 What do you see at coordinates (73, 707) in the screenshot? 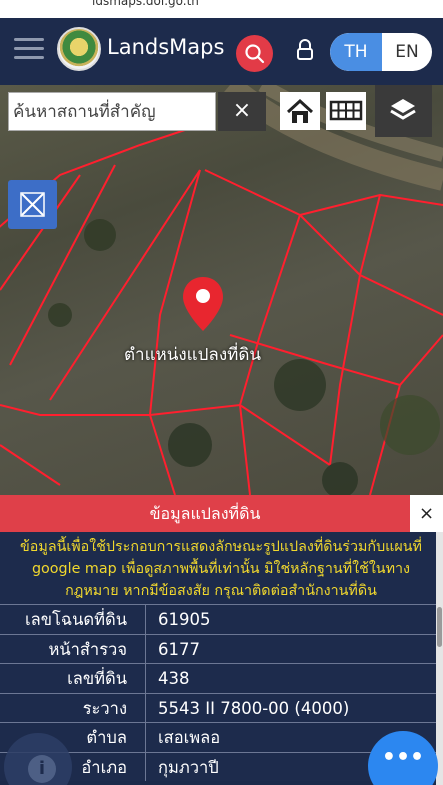
I see `row-key: ระวาง` at bounding box center [73, 707].